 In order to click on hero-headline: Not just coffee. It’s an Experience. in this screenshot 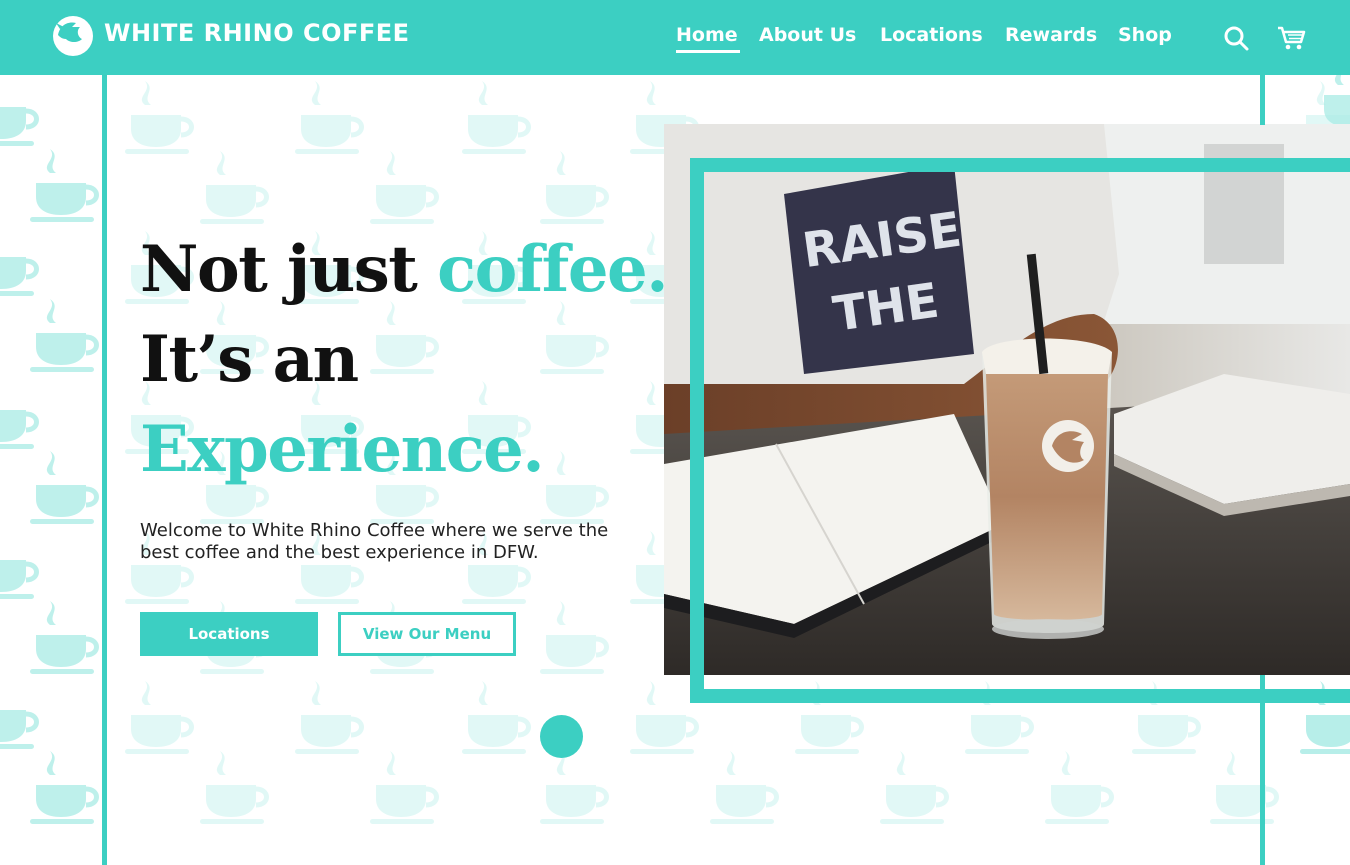, I will do `click(404, 360)`.